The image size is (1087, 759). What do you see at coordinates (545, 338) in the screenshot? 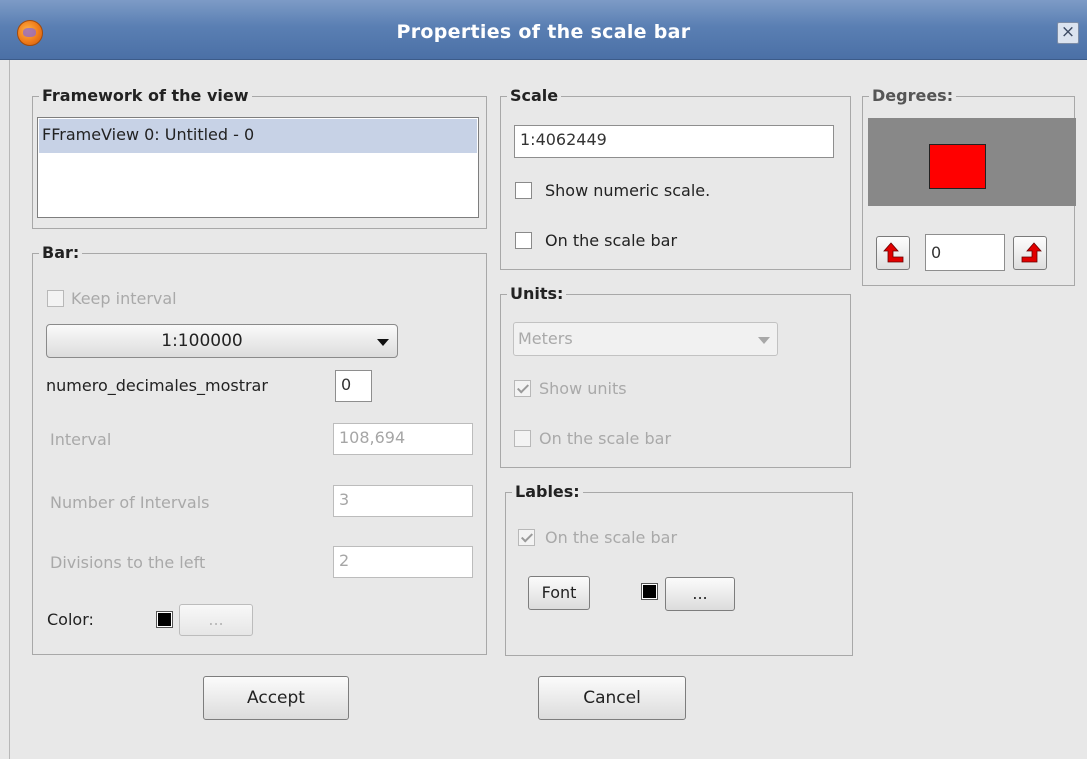
I see `units-select-value: Meters` at bounding box center [545, 338].